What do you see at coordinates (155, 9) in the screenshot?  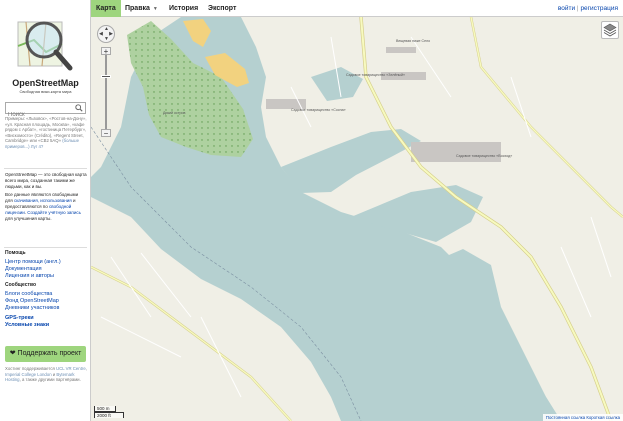 I see `chevron-down-icon: ▼` at bounding box center [155, 9].